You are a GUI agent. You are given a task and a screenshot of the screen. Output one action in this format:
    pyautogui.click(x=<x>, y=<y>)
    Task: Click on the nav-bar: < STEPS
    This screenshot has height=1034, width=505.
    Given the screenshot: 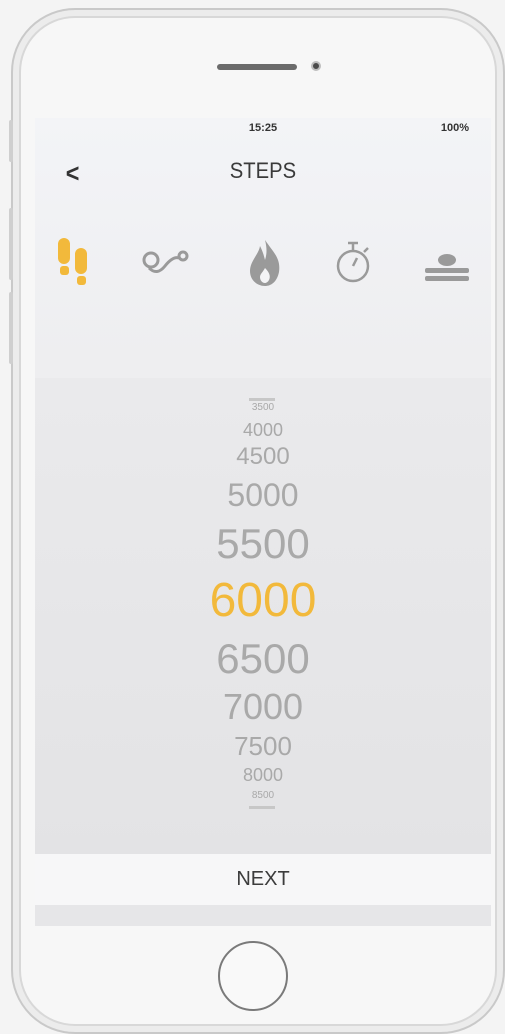 What is the action you would take?
    pyautogui.click(x=263, y=172)
    